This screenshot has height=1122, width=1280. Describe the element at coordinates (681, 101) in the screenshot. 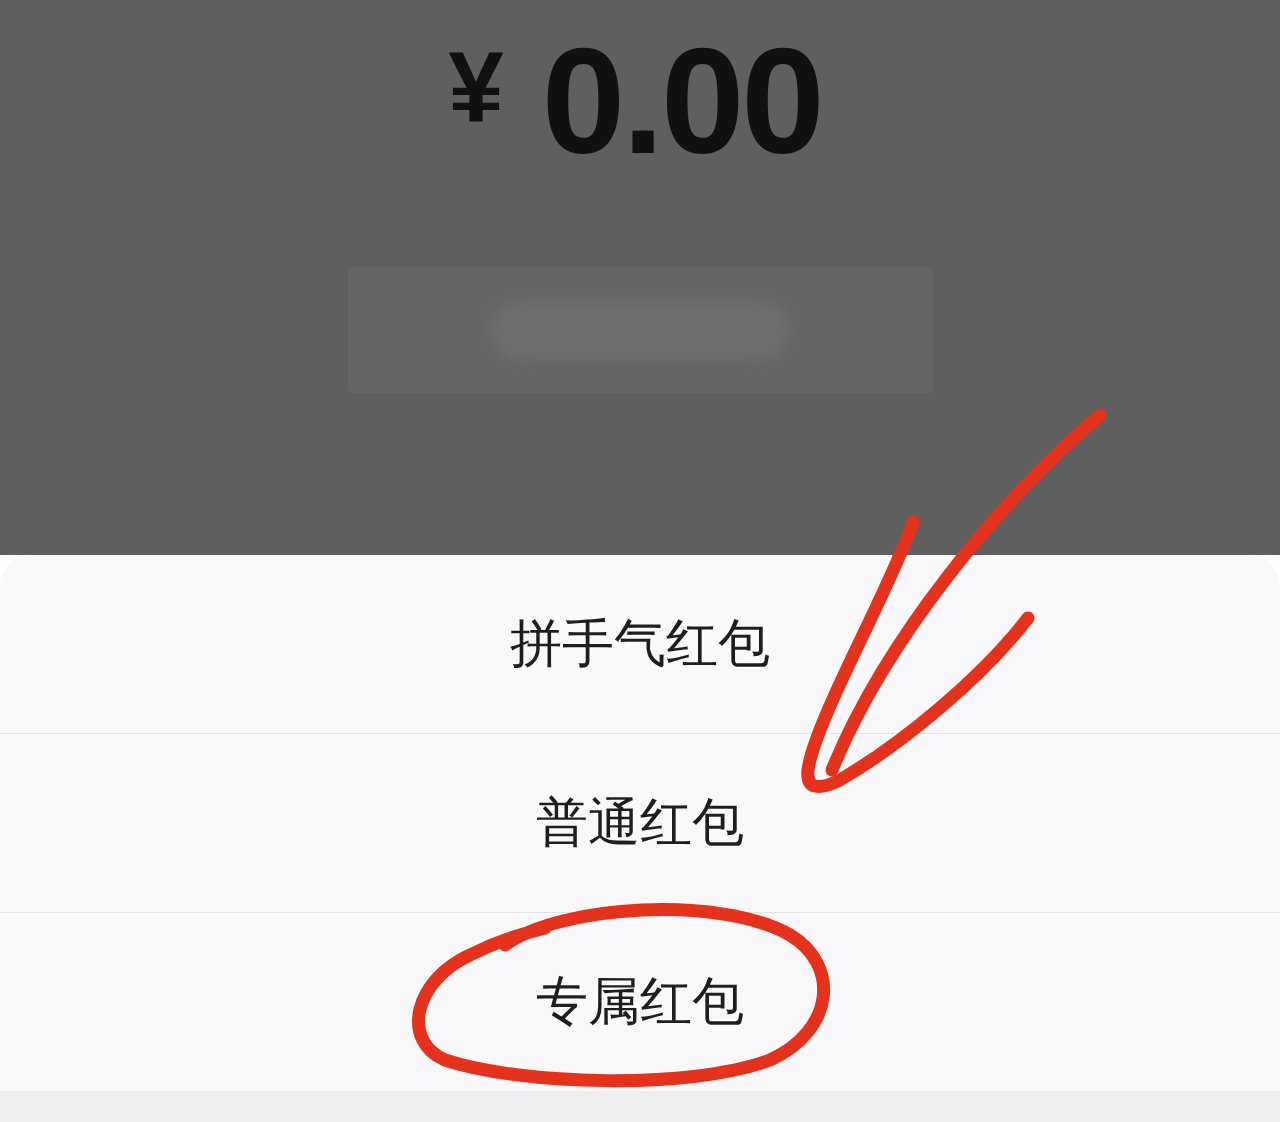

I see `amount-value: 0.00` at that location.